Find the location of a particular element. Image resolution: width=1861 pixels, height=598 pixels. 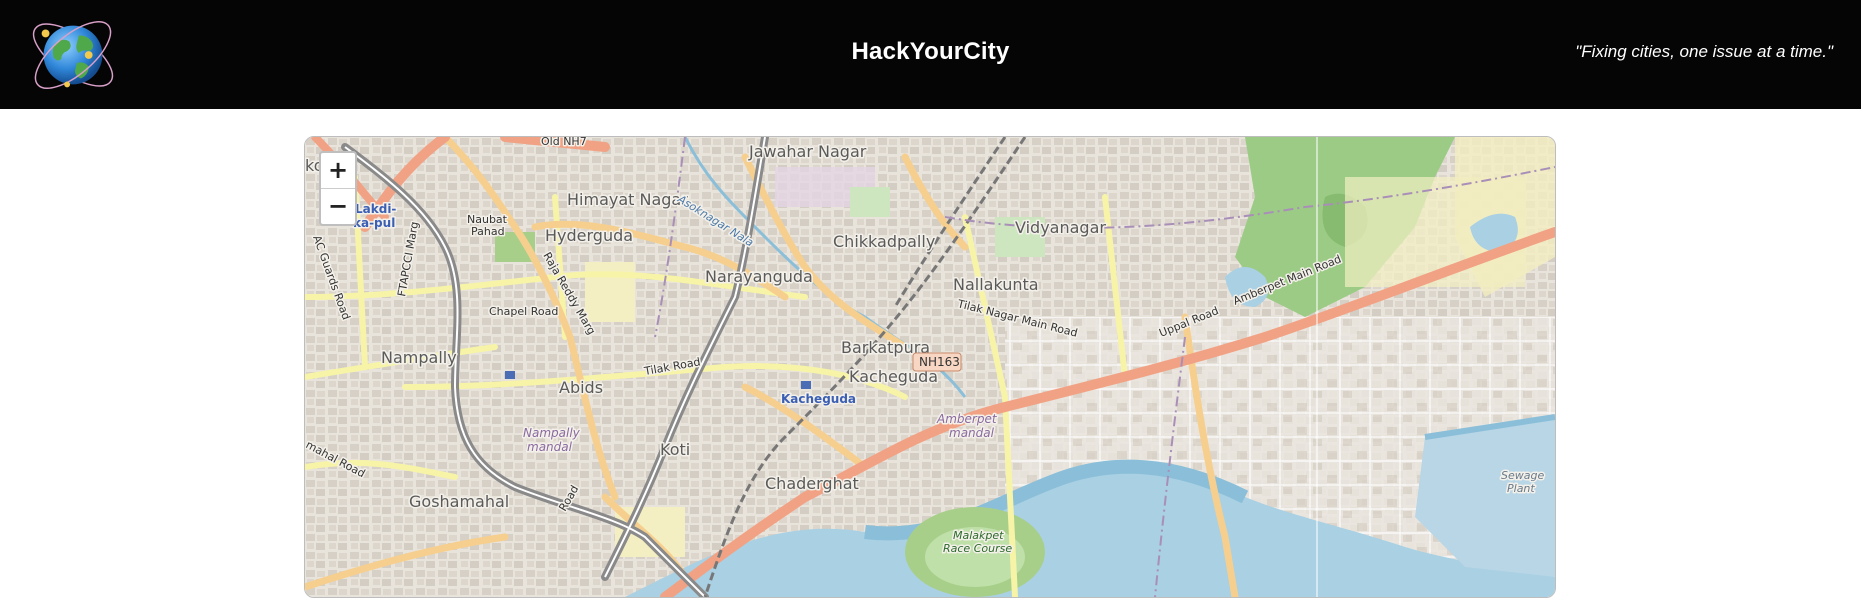

place-label: Koti is located at coordinates (675, 449).